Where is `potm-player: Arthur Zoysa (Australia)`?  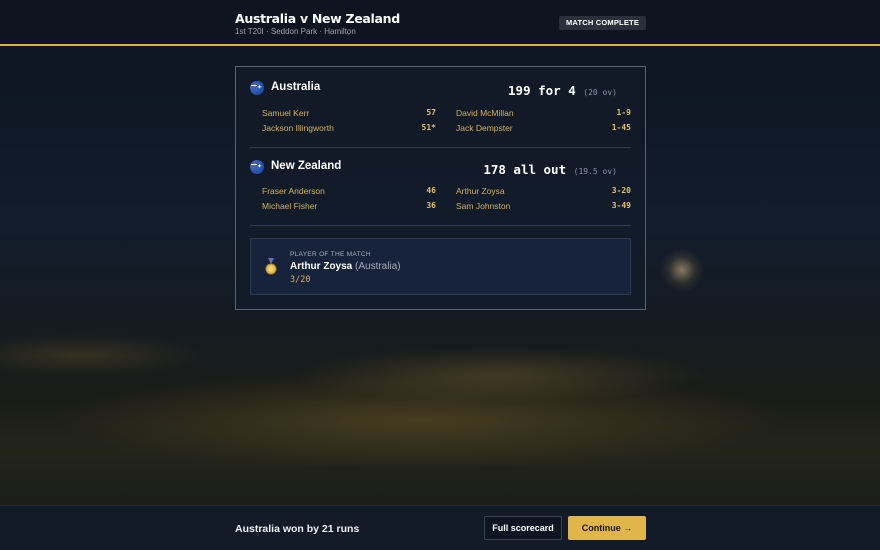 potm-player: Arthur Zoysa (Australia) is located at coordinates (345, 266).